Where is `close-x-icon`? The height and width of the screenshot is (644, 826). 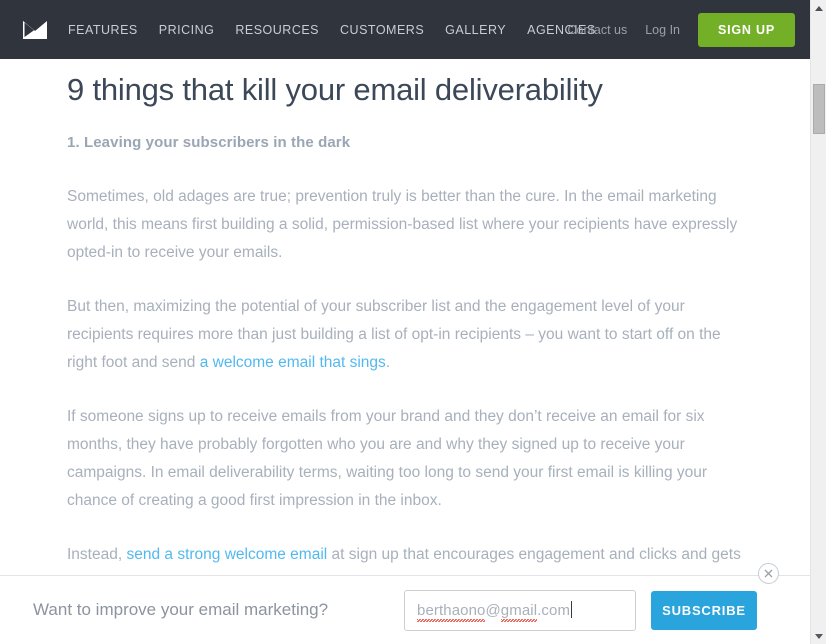 close-x-icon is located at coordinates (768, 573).